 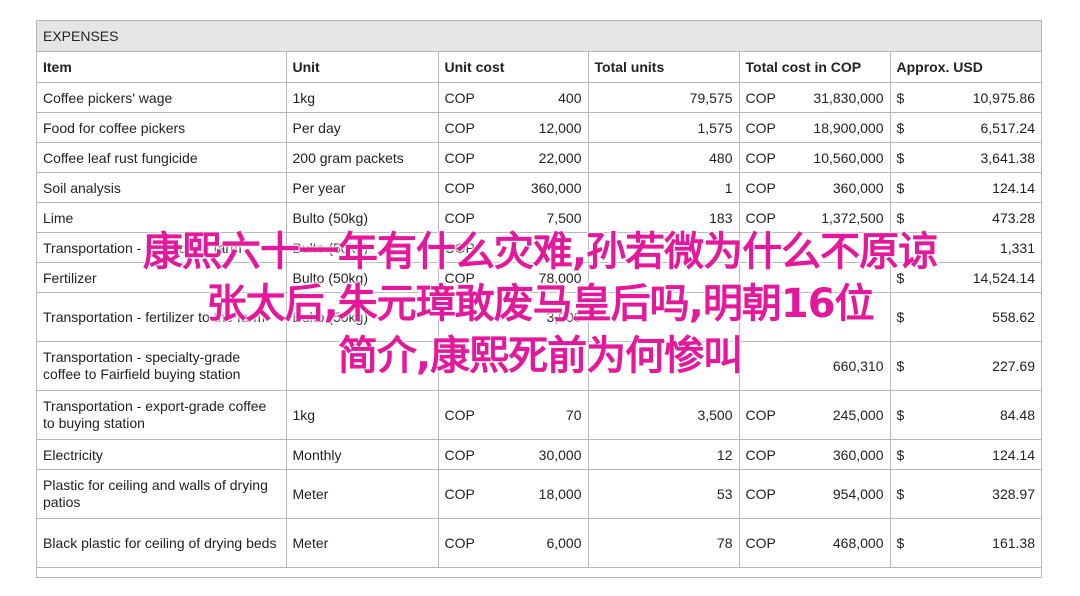 I want to click on cell-usd: $14,524.14, so click(x=965, y=277).